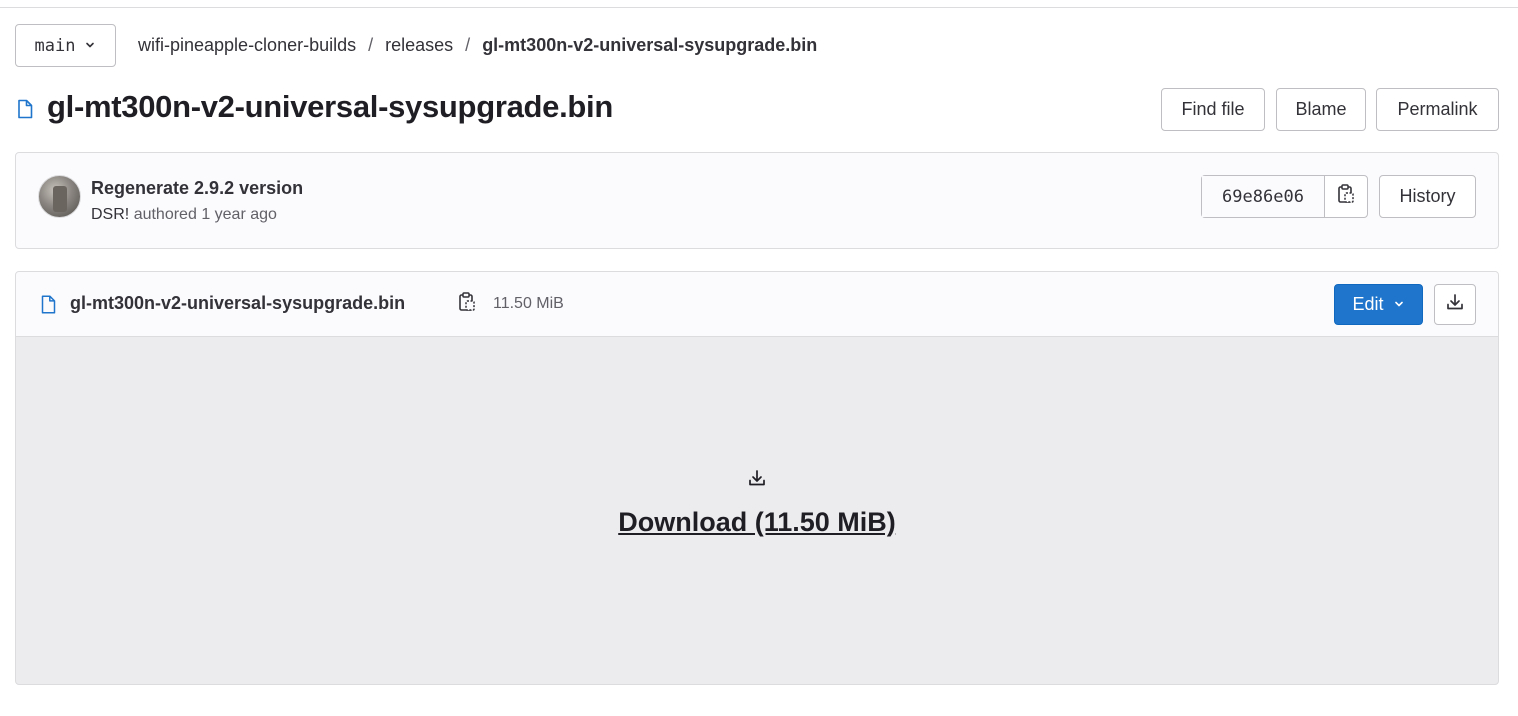  I want to click on commit-message: Regenerate 2.9.2 version, so click(197, 188).